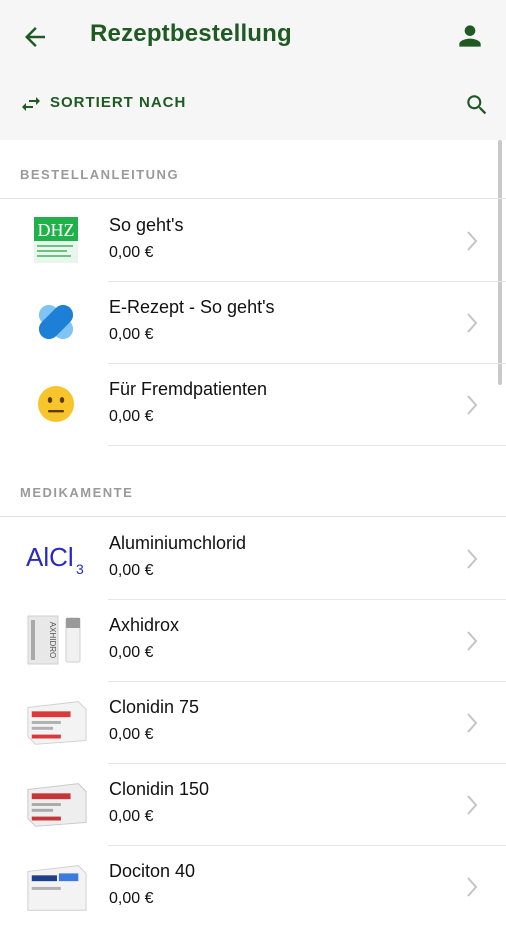 This screenshot has height=928, width=506. I want to click on list-item-so-gehts: DHZ So geht's 0,00 €, so click(253, 241).